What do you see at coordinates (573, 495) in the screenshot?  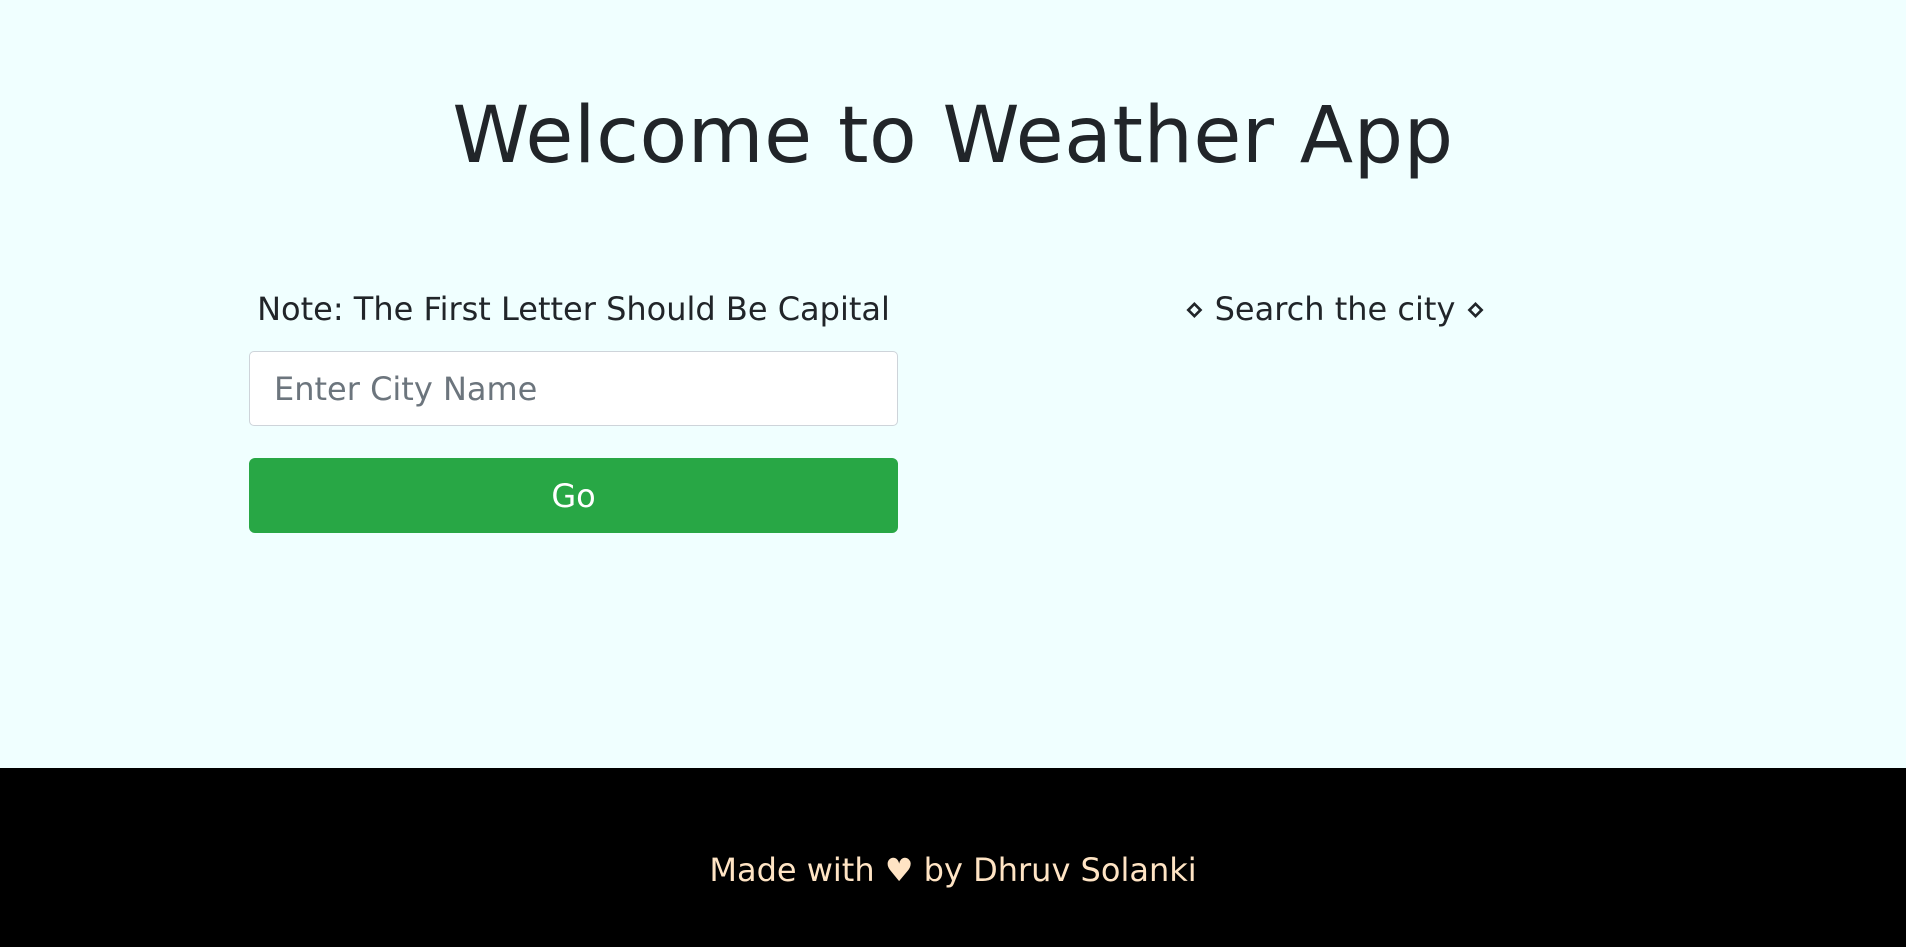 I see `go-button: Go` at bounding box center [573, 495].